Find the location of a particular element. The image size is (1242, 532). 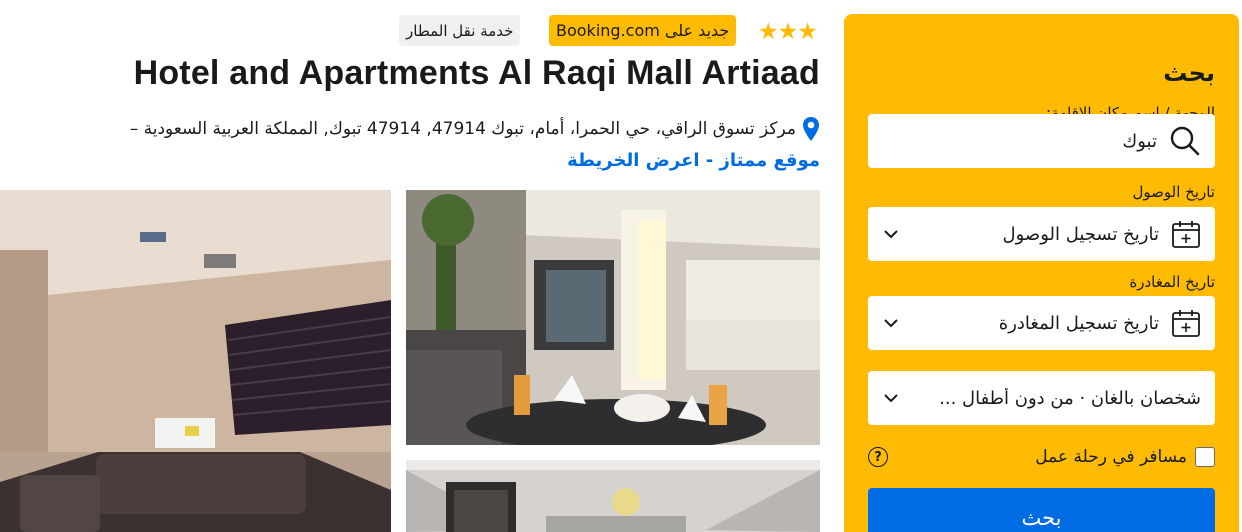

search-button: بحث is located at coordinates (1041, 510).